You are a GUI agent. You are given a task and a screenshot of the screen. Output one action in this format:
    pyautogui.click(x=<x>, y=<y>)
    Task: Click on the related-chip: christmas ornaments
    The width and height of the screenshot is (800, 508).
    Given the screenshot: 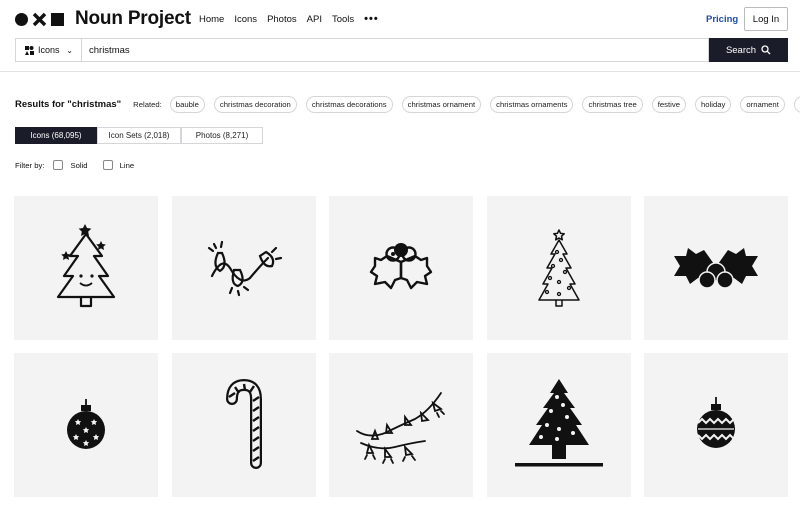 What is the action you would take?
    pyautogui.click(x=532, y=104)
    